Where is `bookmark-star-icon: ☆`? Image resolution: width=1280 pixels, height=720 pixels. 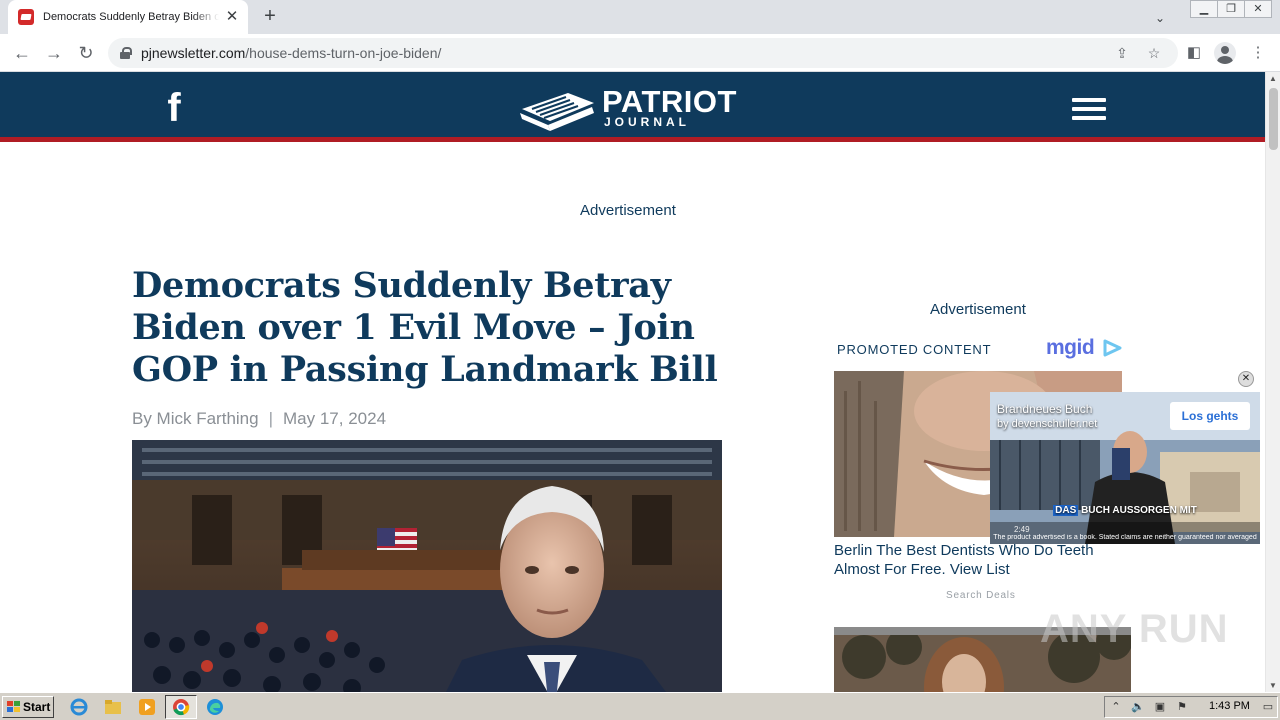
bookmark-star-icon: ☆ is located at coordinates (1154, 53).